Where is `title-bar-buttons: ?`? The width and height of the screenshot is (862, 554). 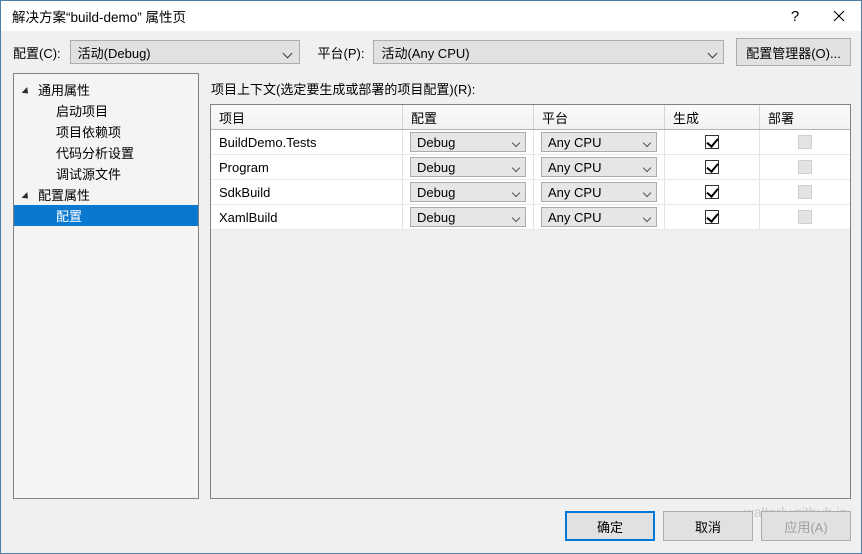
title-bar-buttons: ? is located at coordinates (817, 16).